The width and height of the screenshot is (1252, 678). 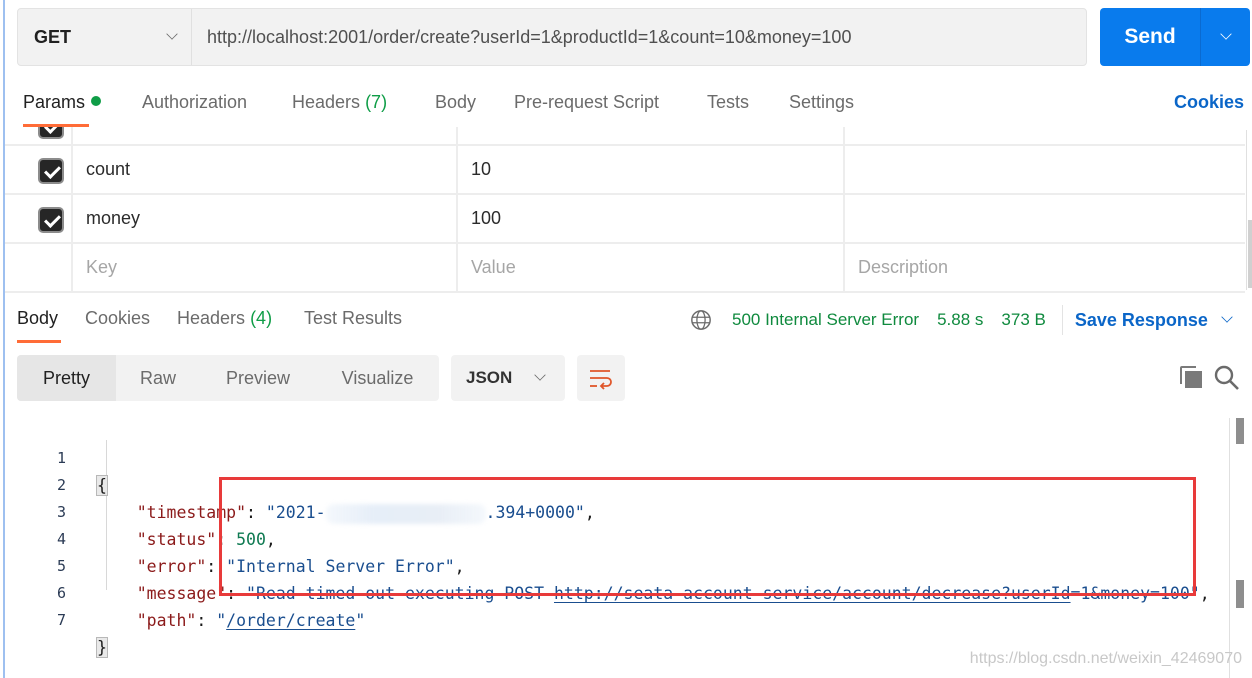 What do you see at coordinates (102, 647) in the screenshot?
I see `close-brace: }` at bounding box center [102, 647].